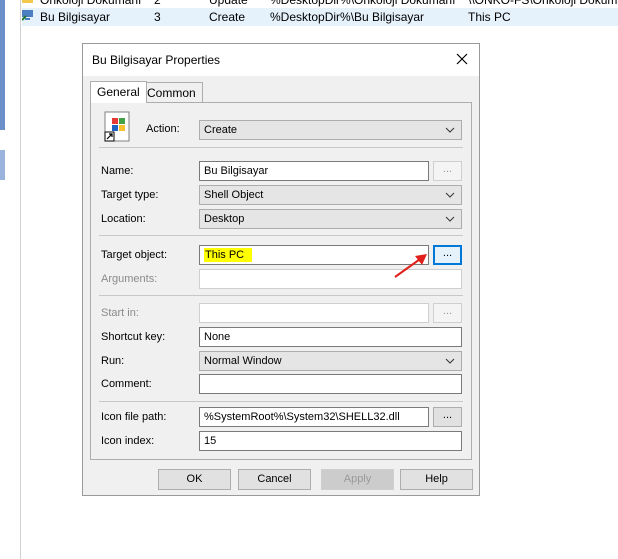  Describe the element at coordinates (126, 384) in the screenshot. I see `comment-label: Comment:` at that location.